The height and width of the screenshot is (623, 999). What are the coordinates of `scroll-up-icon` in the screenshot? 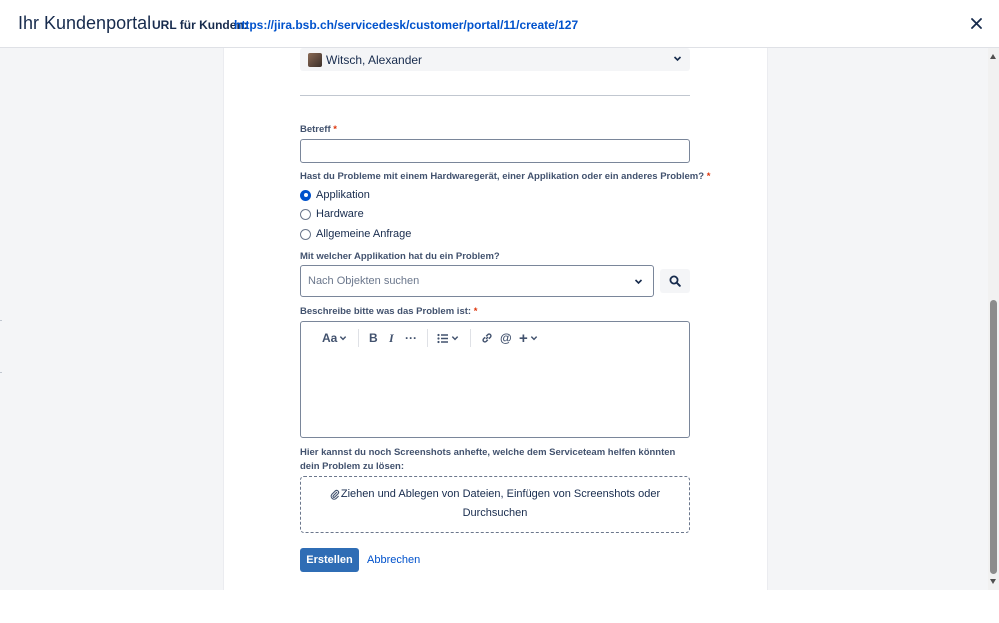 It's located at (993, 56).